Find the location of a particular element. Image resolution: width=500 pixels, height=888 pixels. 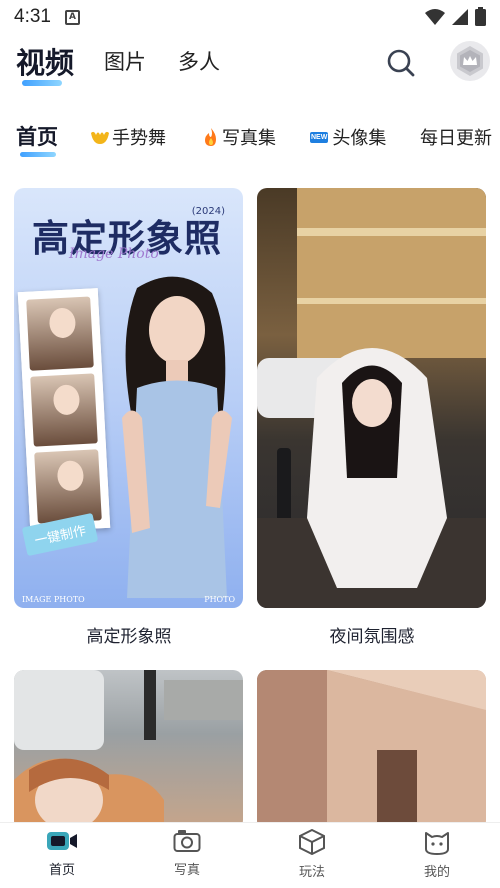

tab-video: 视频 is located at coordinates (45, 61).